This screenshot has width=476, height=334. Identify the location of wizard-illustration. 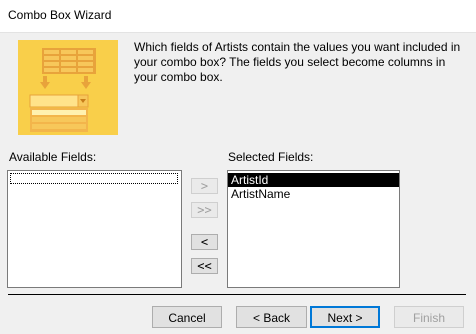
(68, 87).